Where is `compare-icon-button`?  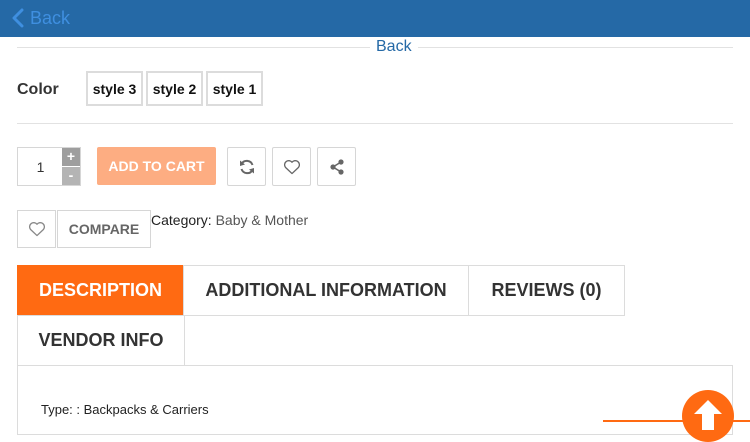
compare-icon-button is located at coordinates (246, 166).